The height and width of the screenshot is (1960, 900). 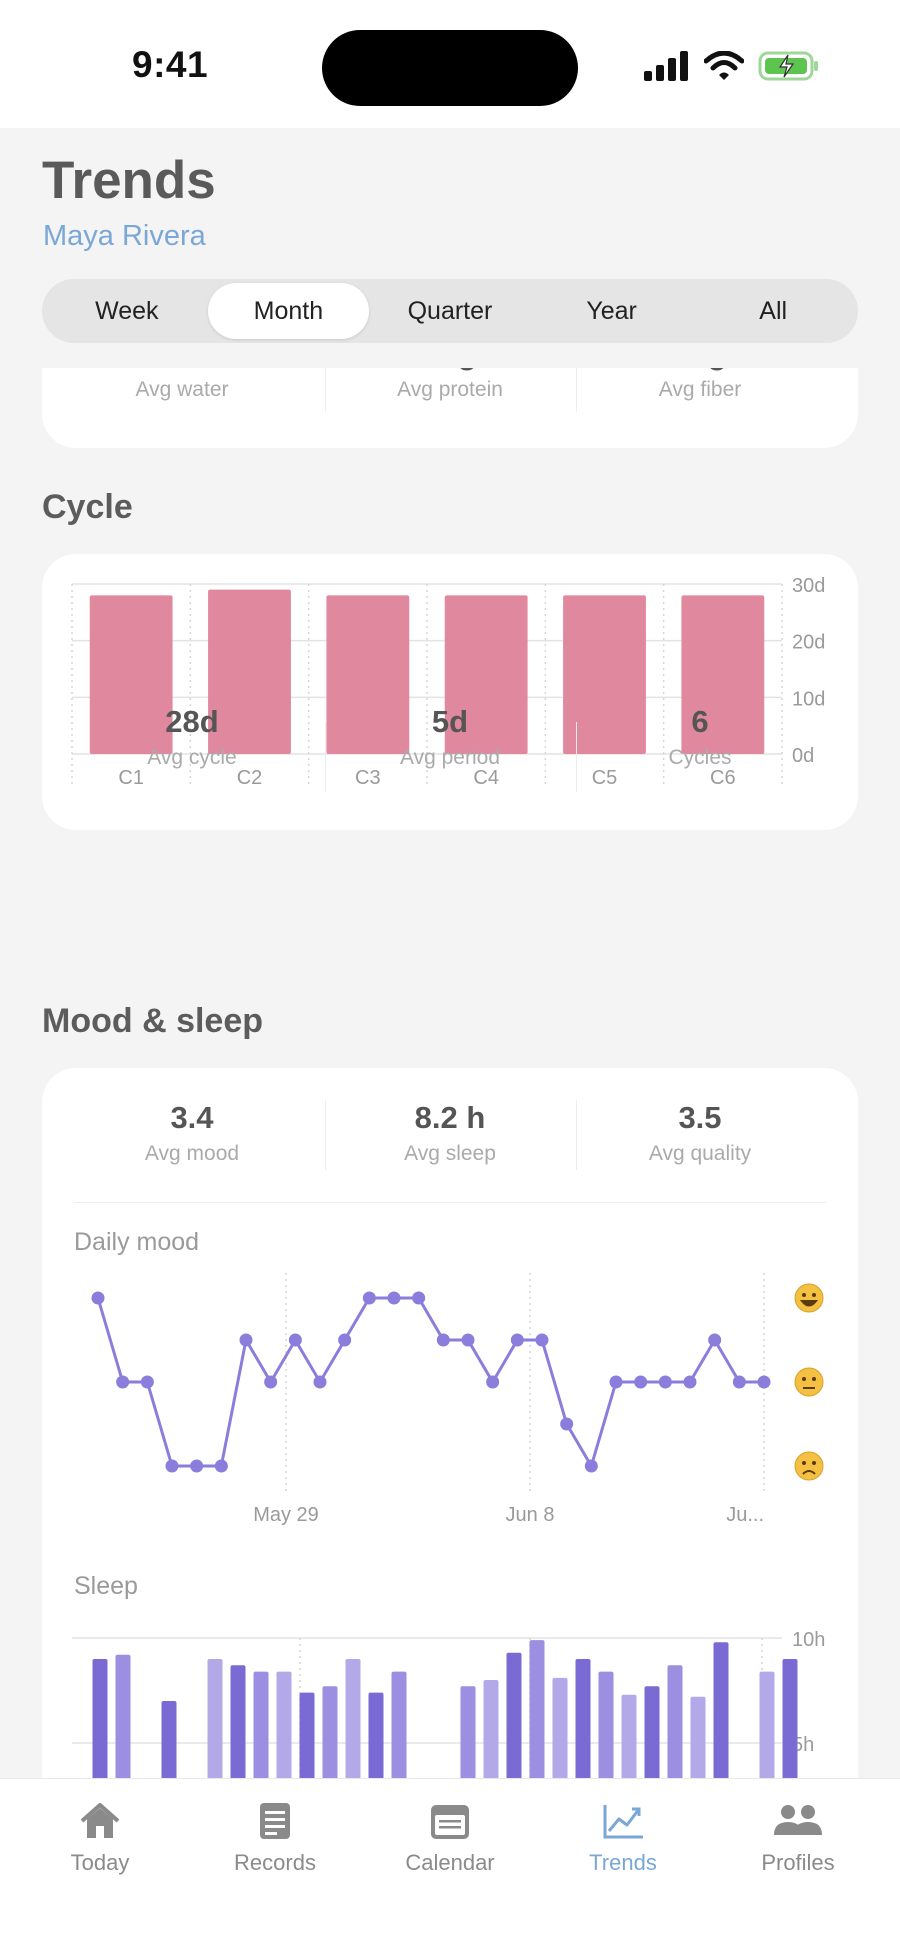 I want to click on x-tick-label: Jun 8, so click(x=530, y=1515).